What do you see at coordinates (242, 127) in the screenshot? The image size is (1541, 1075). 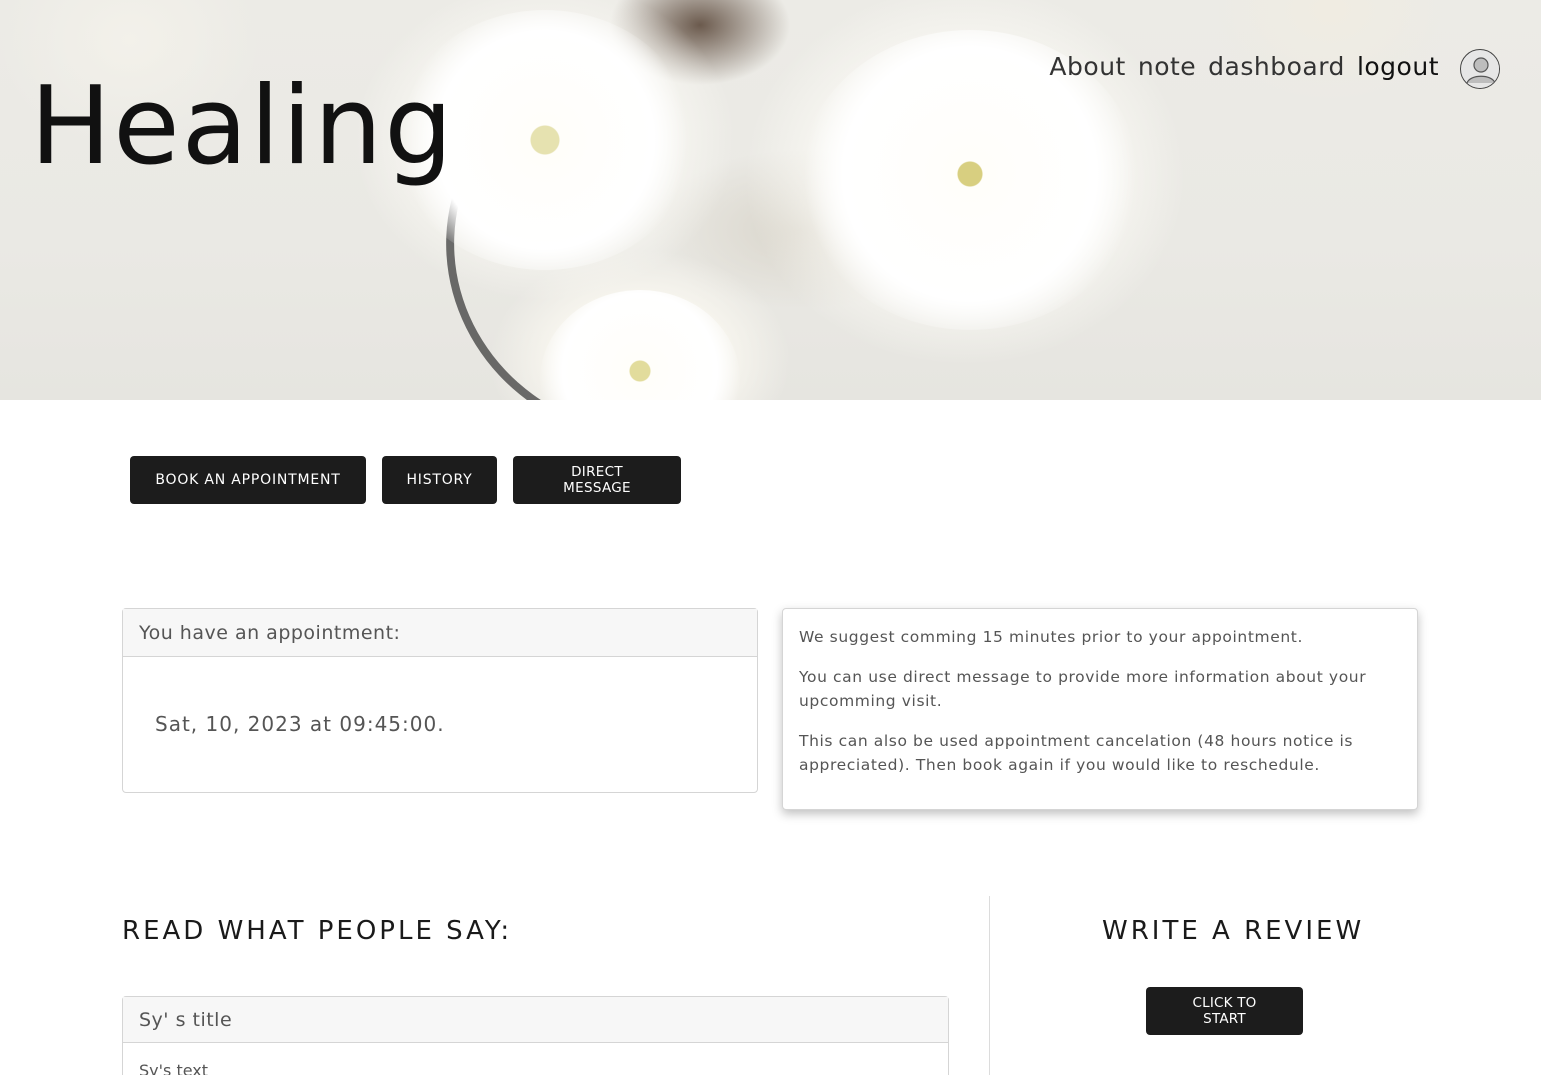 I see `site-title: Healing` at bounding box center [242, 127].